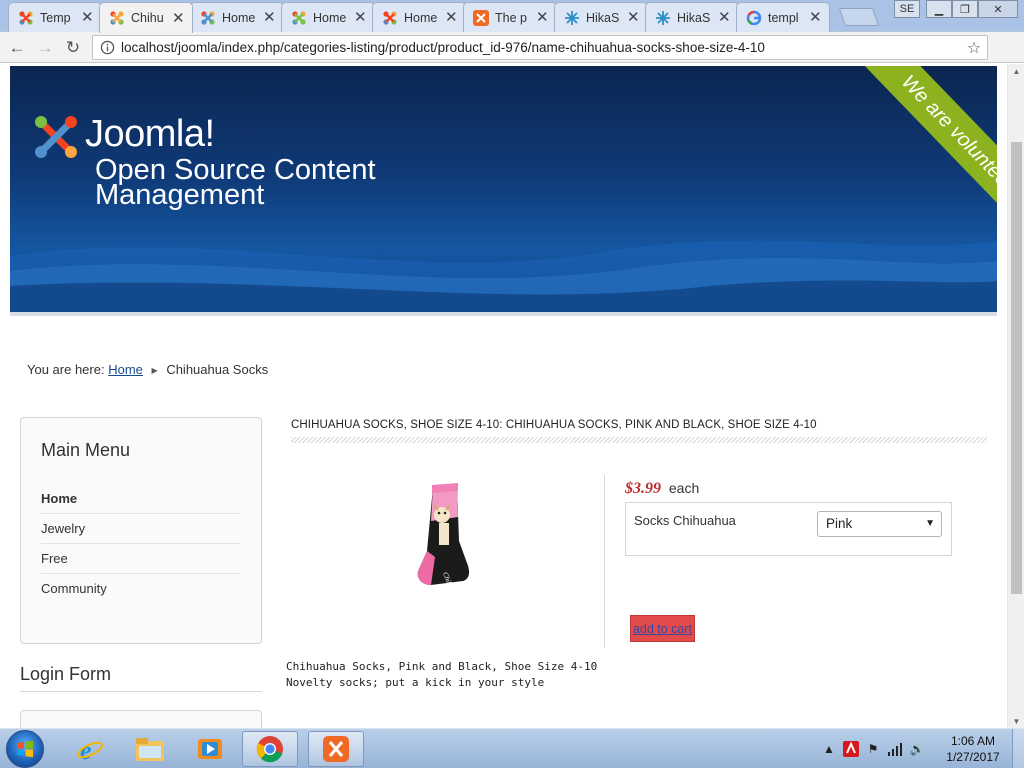 The width and height of the screenshot is (1024, 768). What do you see at coordinates (998, 9) in the screenshot?
I see `close-window-button: ✕` at bounding box center [998, 9].